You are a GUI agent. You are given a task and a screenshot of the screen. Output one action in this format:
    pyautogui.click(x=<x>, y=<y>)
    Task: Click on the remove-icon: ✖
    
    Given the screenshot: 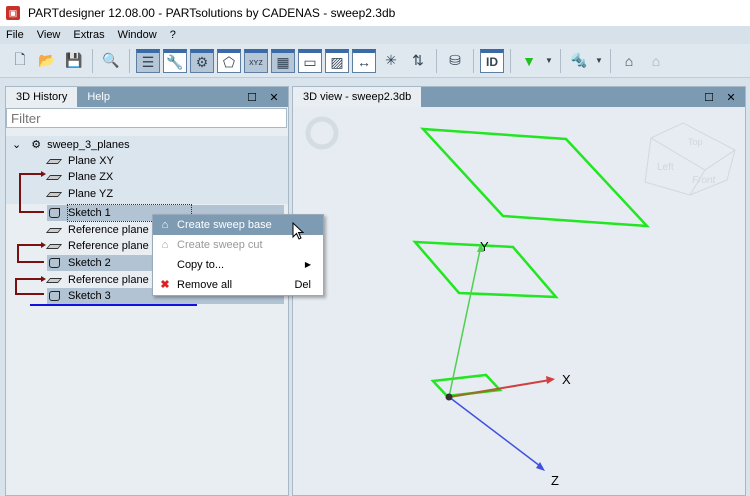 What is the action you would take?
    pyautogui.click(x=165, y=285)
    